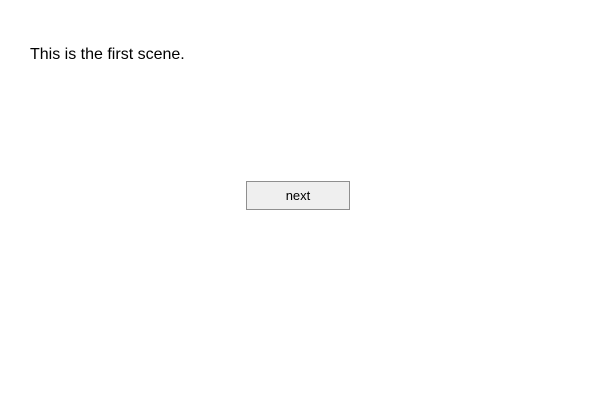 Image resolution: width=600 pixels, height=400 pixels. What do you see at coordinates (298, 195) in the screenshot?
I see `next-button: next` at bounding box center [298, 195].